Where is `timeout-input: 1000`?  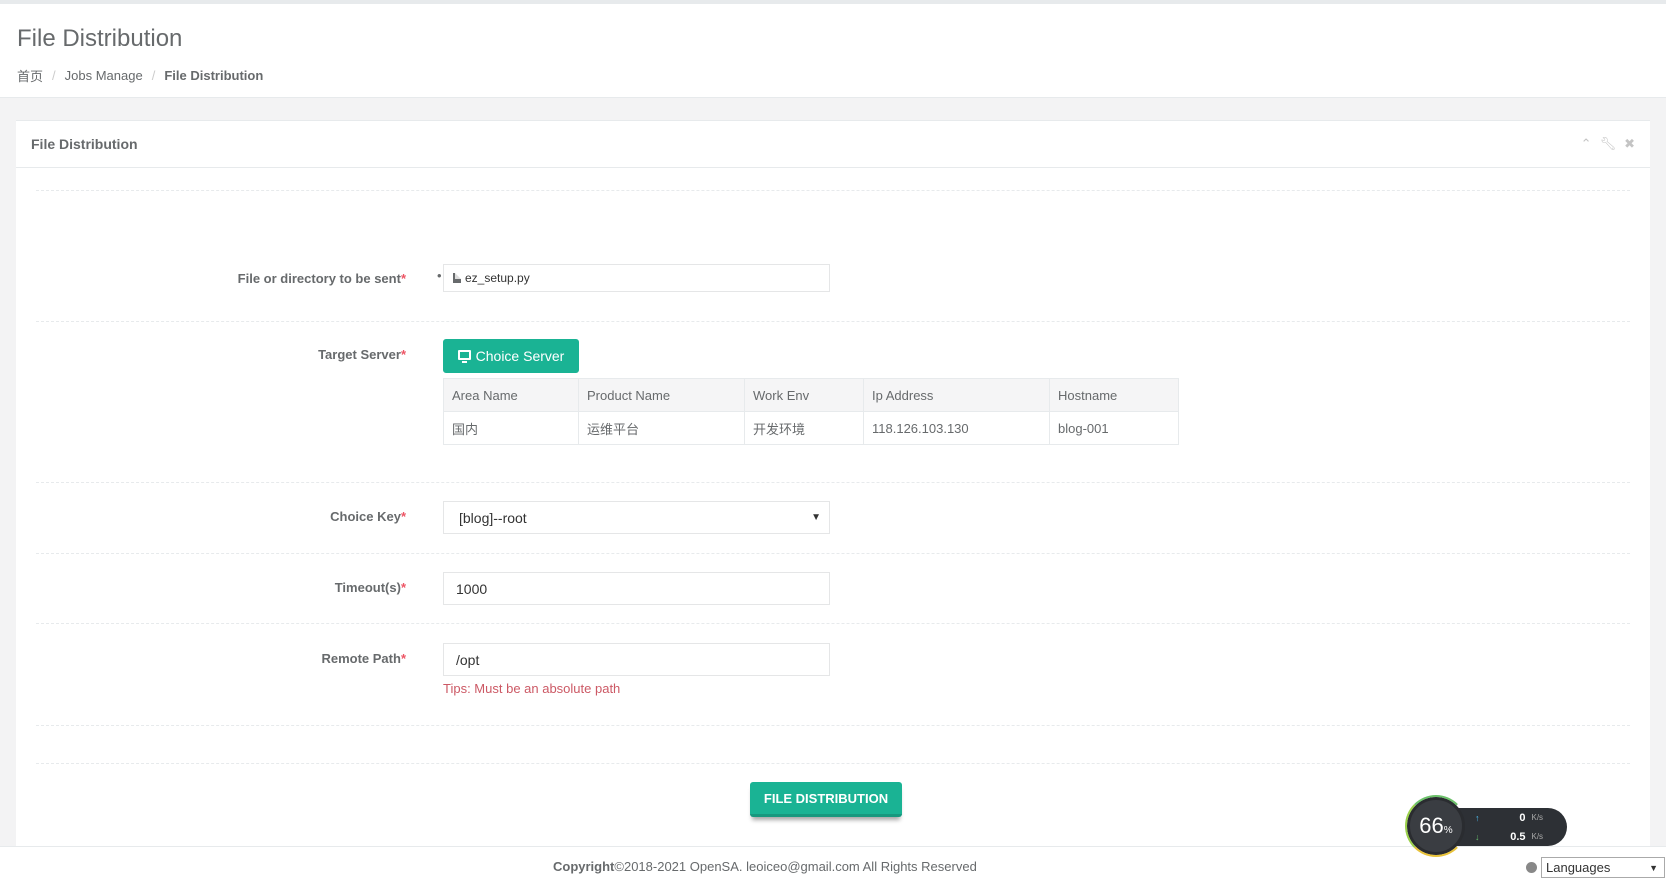
timeout-input: 1000 is located at coordinates (636, 588).